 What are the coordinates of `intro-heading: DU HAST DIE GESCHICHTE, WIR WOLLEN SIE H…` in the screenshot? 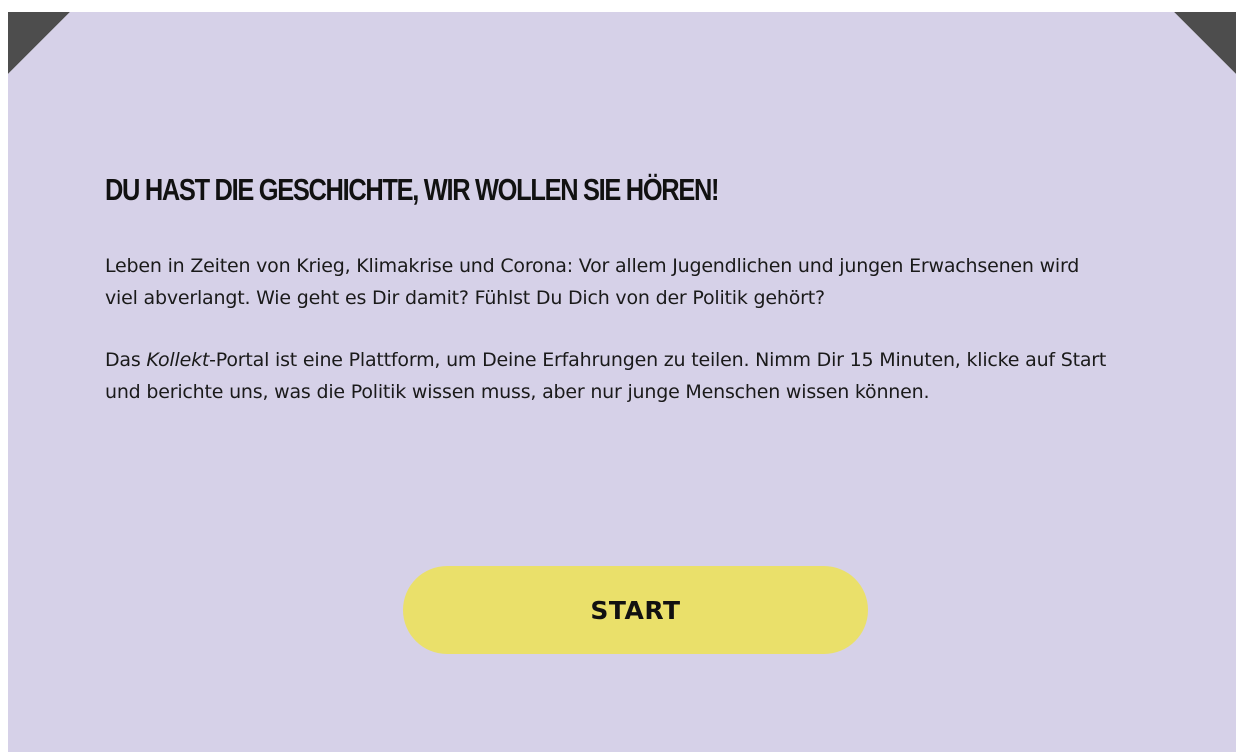 It's located at (412, 189).